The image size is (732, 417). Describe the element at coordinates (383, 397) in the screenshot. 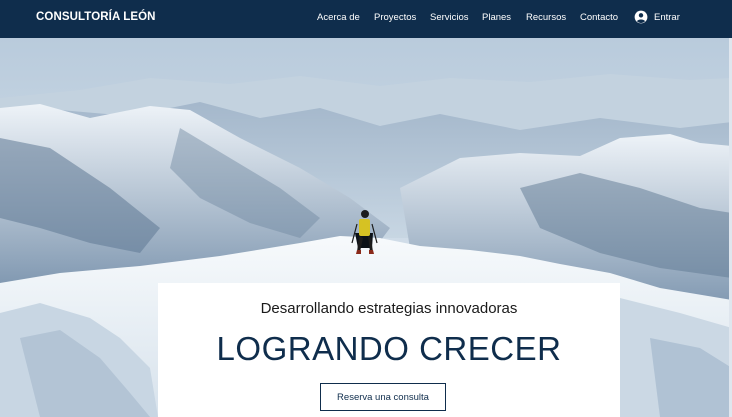

I see `book-consultation-button: Reserva una consulta` at that location.